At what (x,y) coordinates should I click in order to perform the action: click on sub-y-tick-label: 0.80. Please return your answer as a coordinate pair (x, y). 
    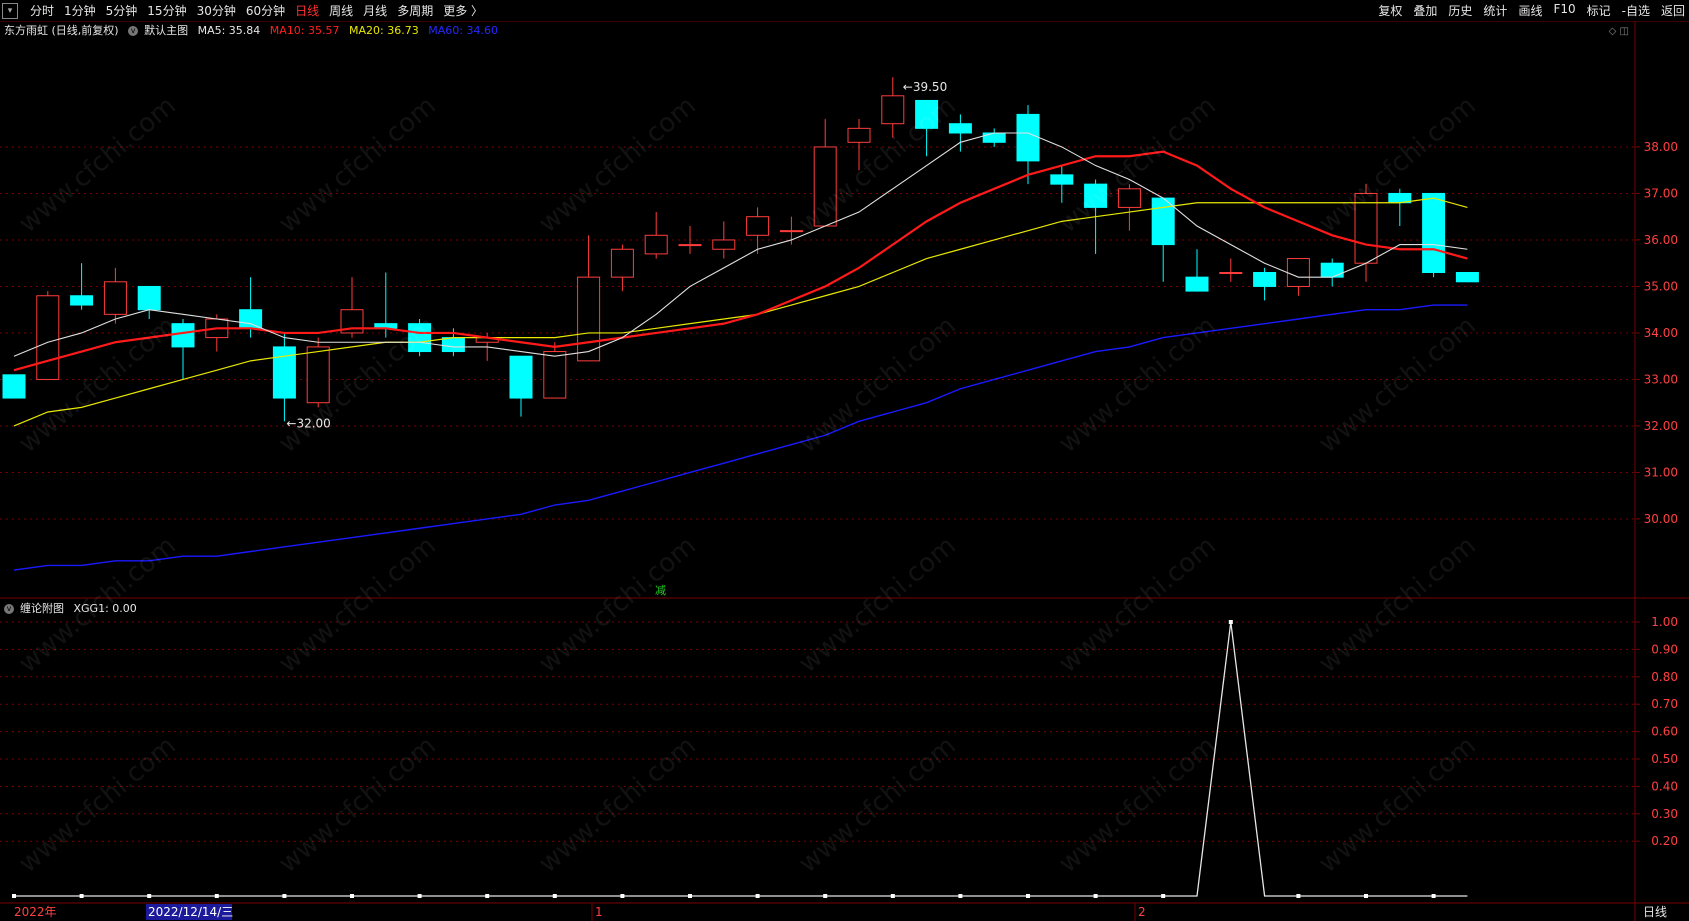
    Looking at the image, I should click on (1664, 677).